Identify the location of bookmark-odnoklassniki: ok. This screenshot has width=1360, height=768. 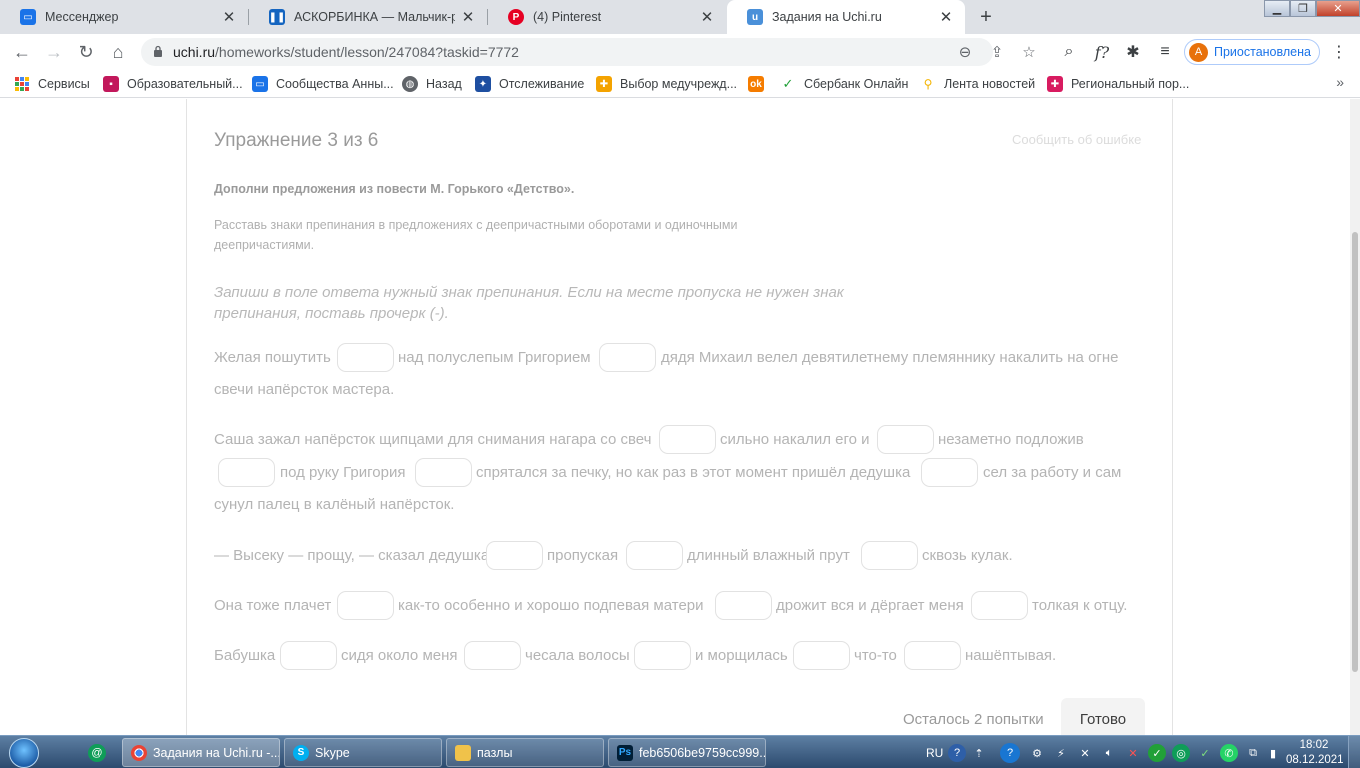
(760, 84).